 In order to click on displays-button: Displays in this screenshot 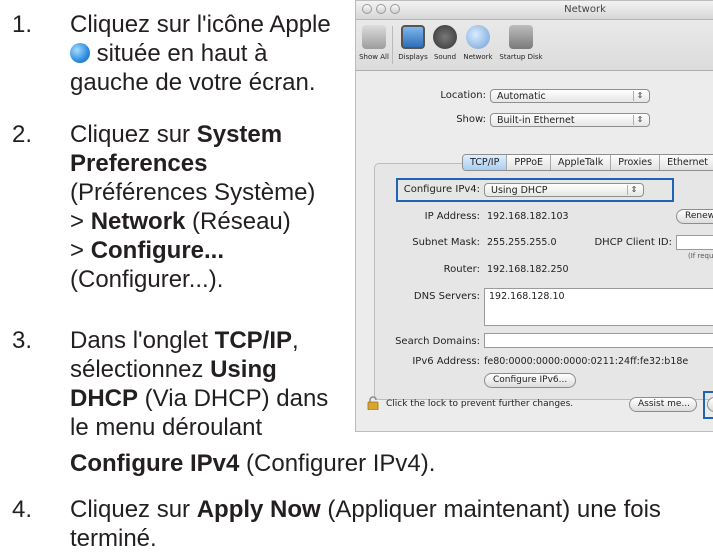, I will do `click(413, 43)`.